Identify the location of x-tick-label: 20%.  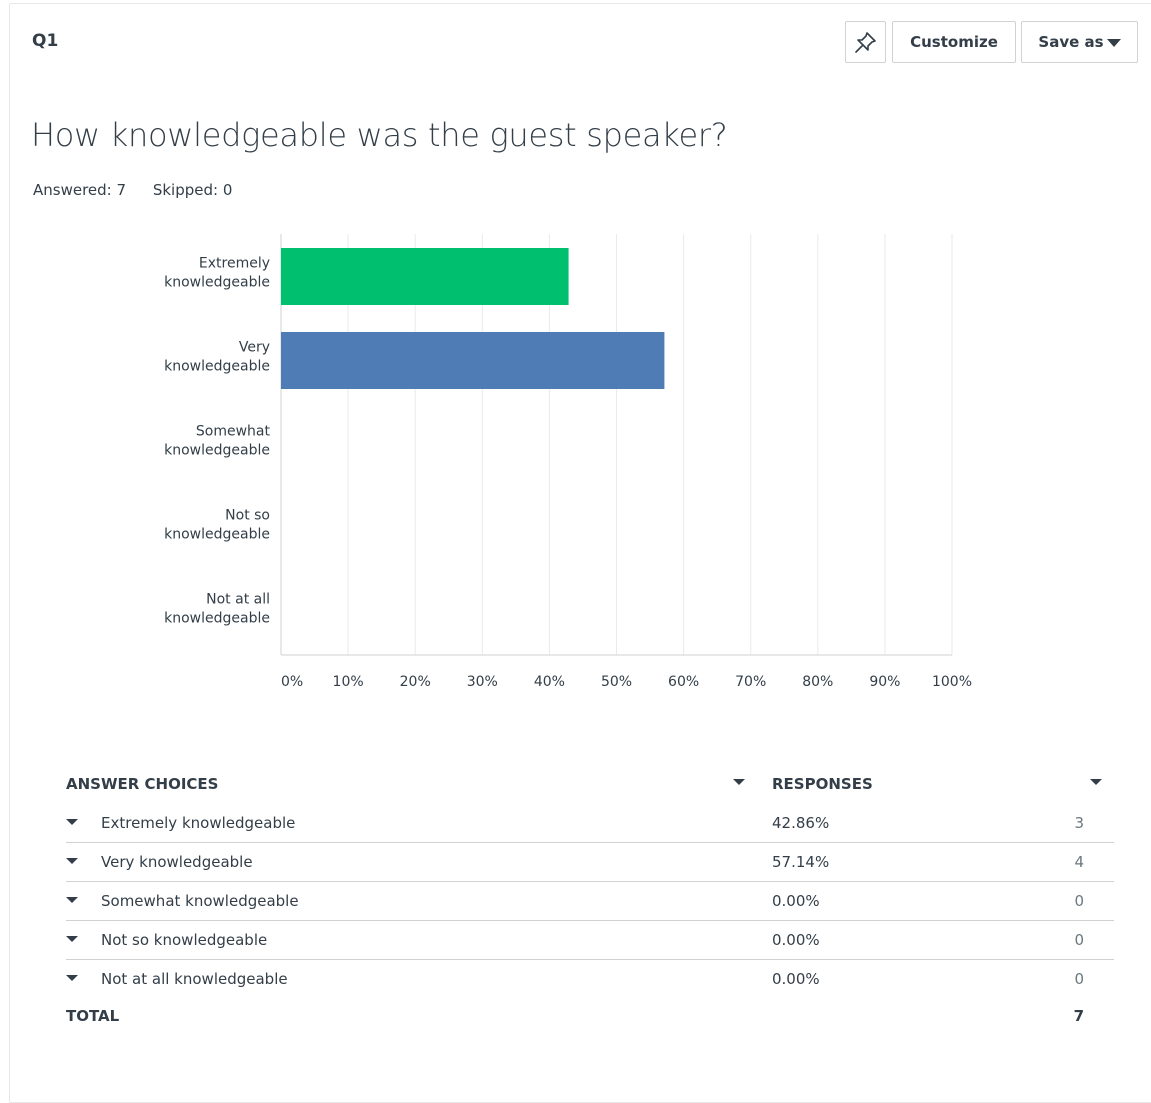
(415, 682).